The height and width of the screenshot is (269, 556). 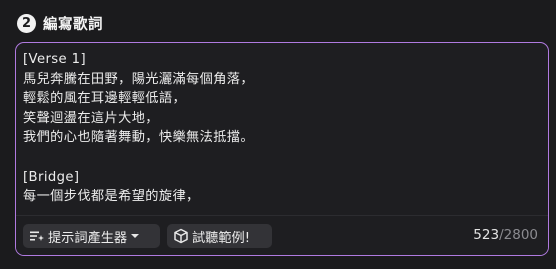 I want to click on listen-demo-button: 試聽範例!, so click(x=219, y=236).